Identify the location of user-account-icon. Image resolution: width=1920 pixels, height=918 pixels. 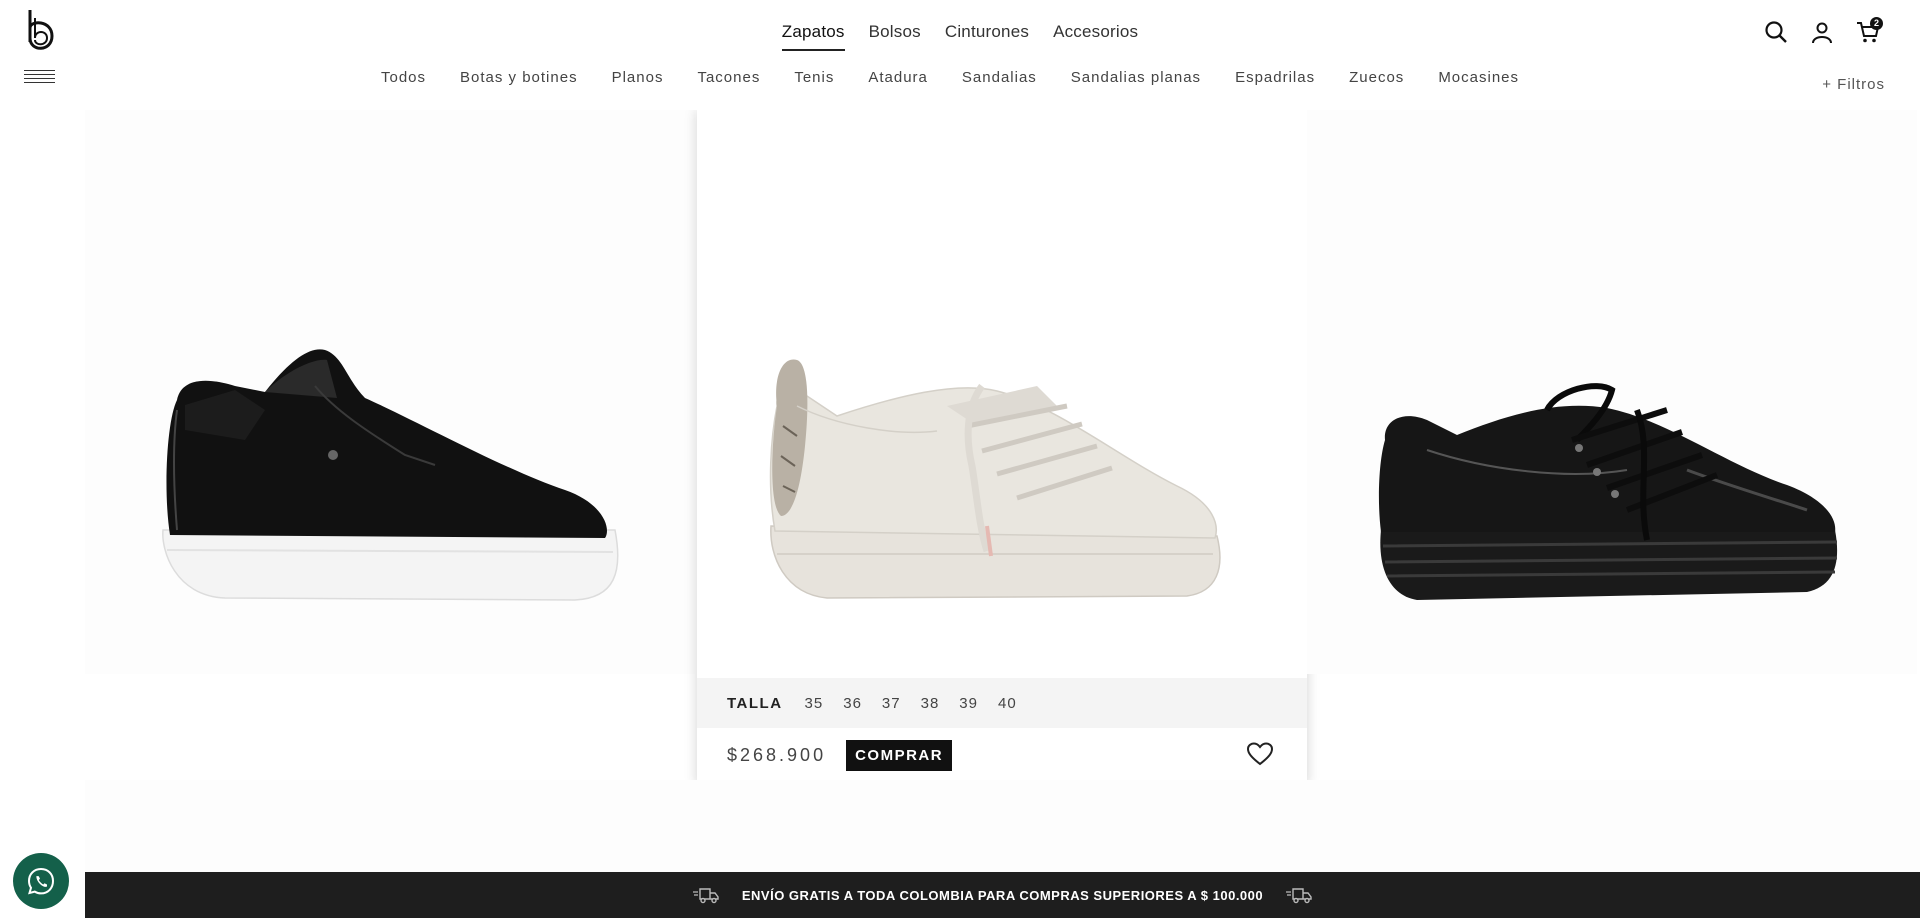
(1822, 32).